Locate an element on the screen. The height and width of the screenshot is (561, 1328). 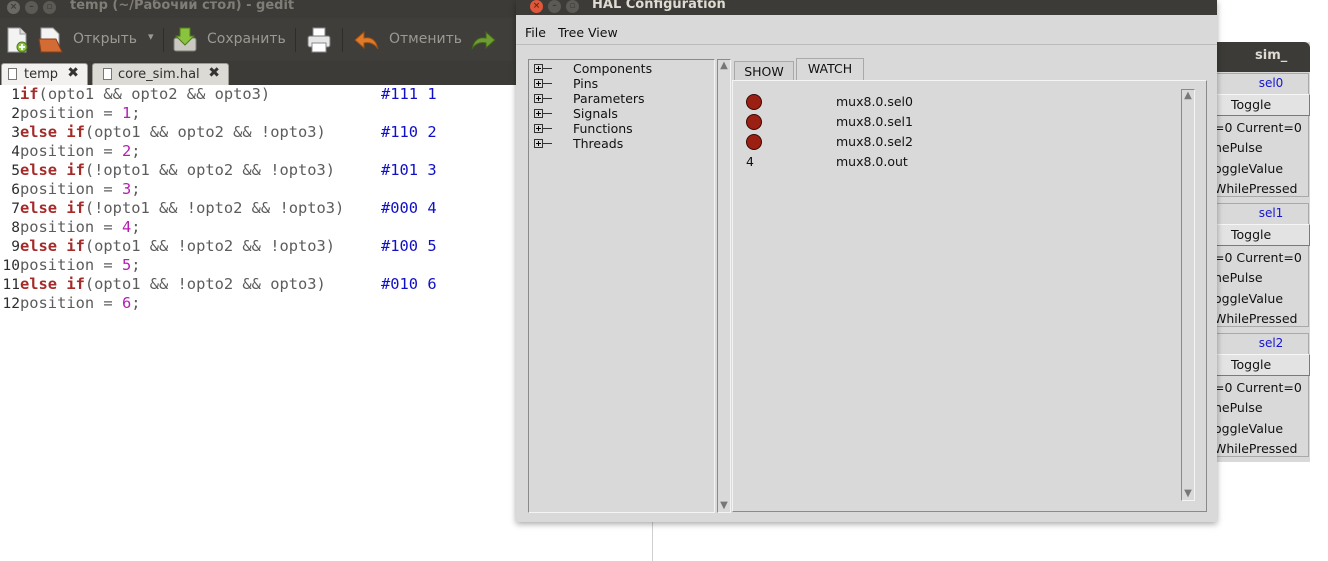
comment: #110 2 is located at coordinates (409, 132).